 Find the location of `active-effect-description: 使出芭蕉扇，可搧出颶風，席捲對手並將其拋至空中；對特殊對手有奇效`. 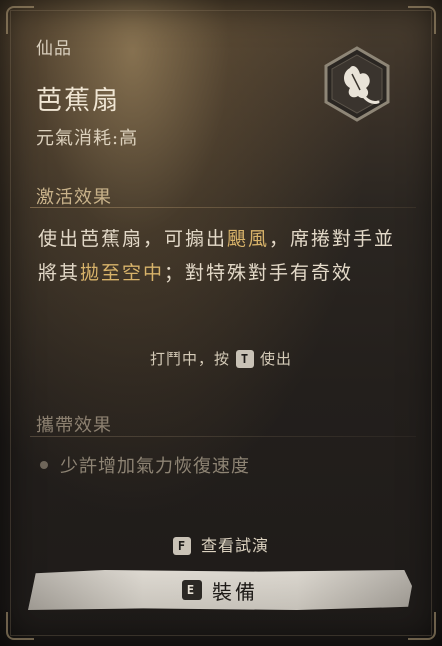

active-effect-description: 使出芭蕉扇，可搧出颶風，席捲對手並將其拋至空中；對特殊對手有奇效 is located at coordinates (218, 256).